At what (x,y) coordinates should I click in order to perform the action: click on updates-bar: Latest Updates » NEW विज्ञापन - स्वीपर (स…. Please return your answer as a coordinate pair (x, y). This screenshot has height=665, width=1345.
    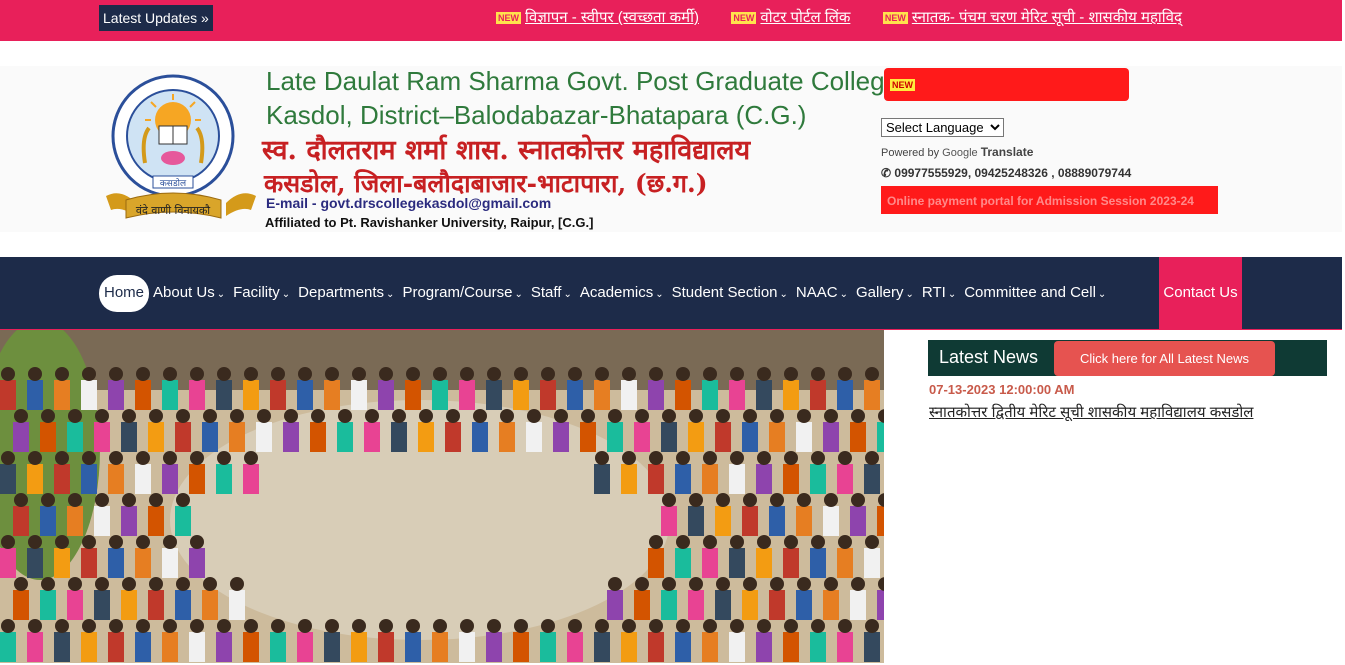
    Looking at the image, I should click on (671, 20).